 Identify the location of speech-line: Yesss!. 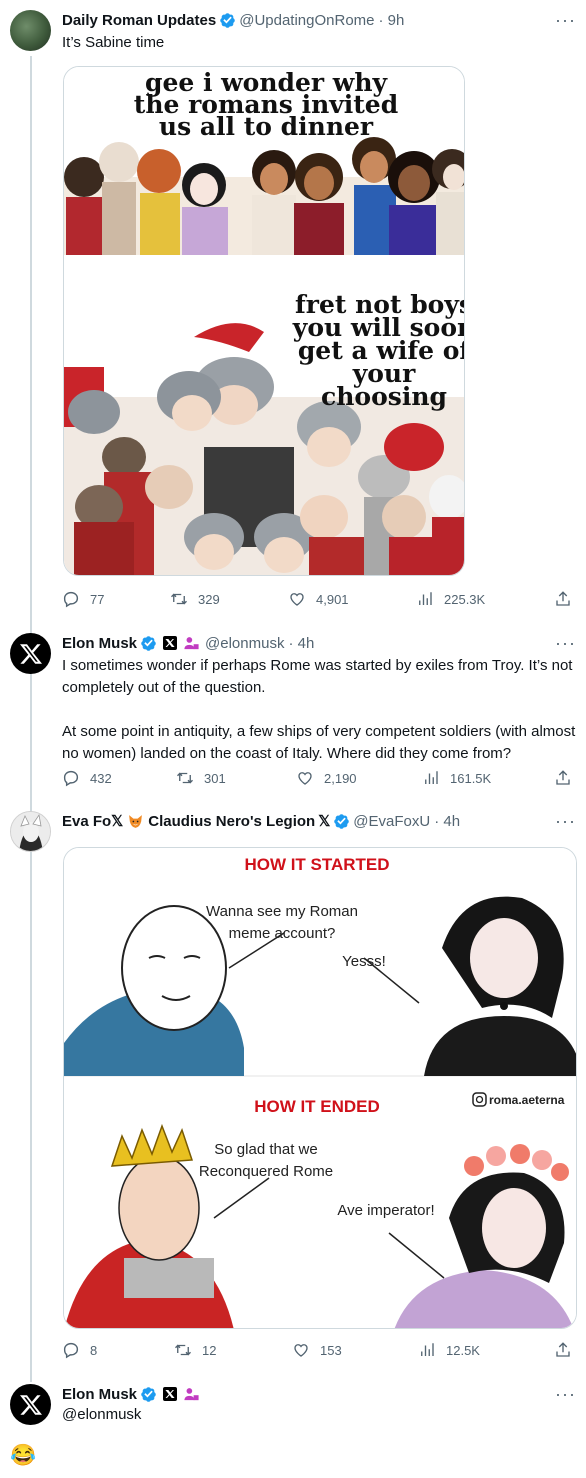
(364, 961).